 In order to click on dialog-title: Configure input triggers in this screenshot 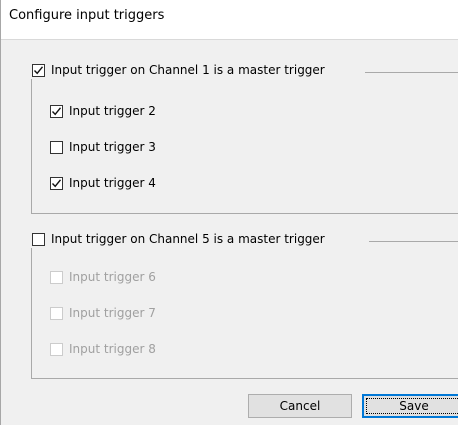, I will do `click(87, 15)`.